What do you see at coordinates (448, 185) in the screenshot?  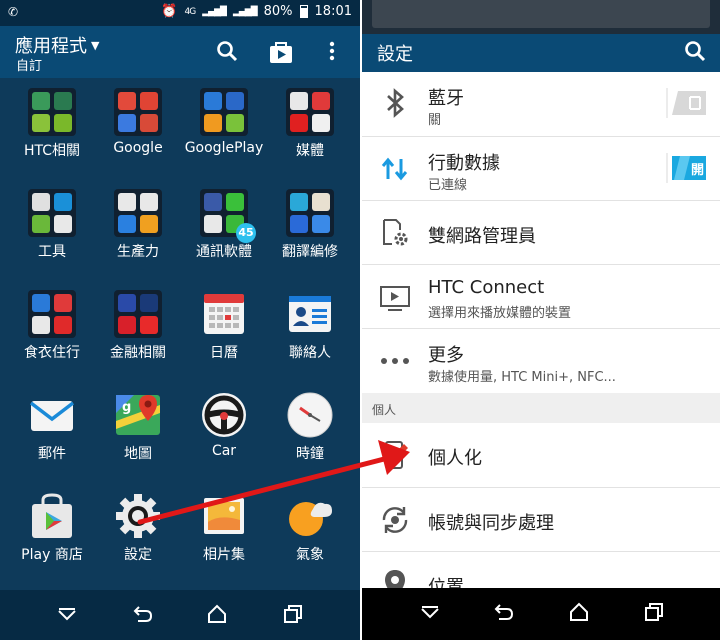 I see `row-subtitle: 已連線` at bounding box center [448, 185].